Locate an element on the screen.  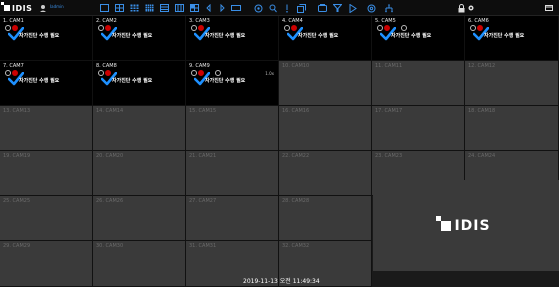
camera-title: 23. CAM23 is located at coordinates (389, 156).